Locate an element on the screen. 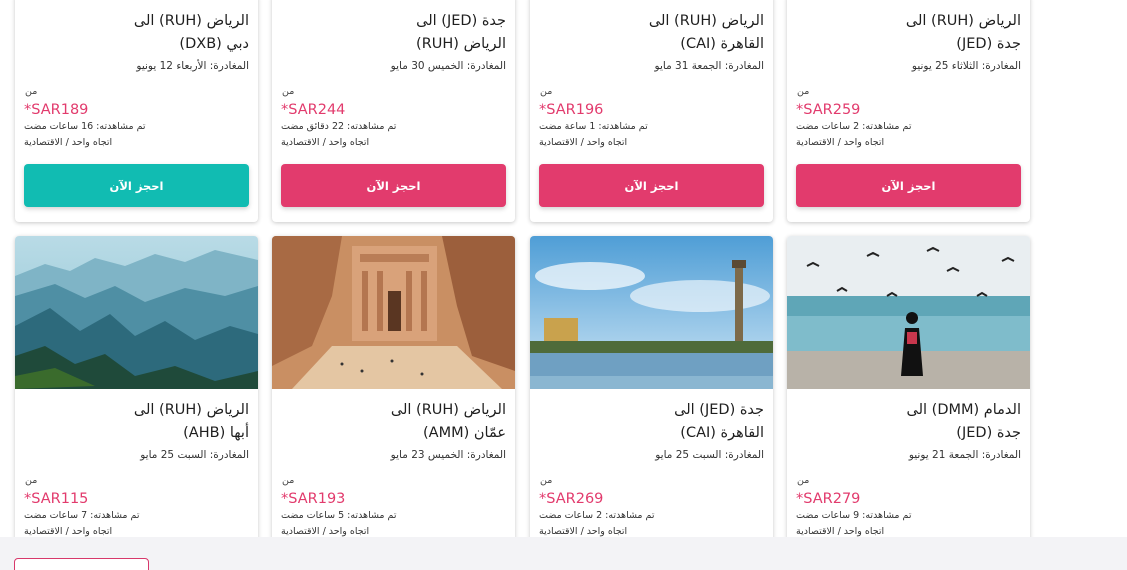 This screenshot has width=1127, height=570. abha-mountains-photo is located at coordinates (136, 312).